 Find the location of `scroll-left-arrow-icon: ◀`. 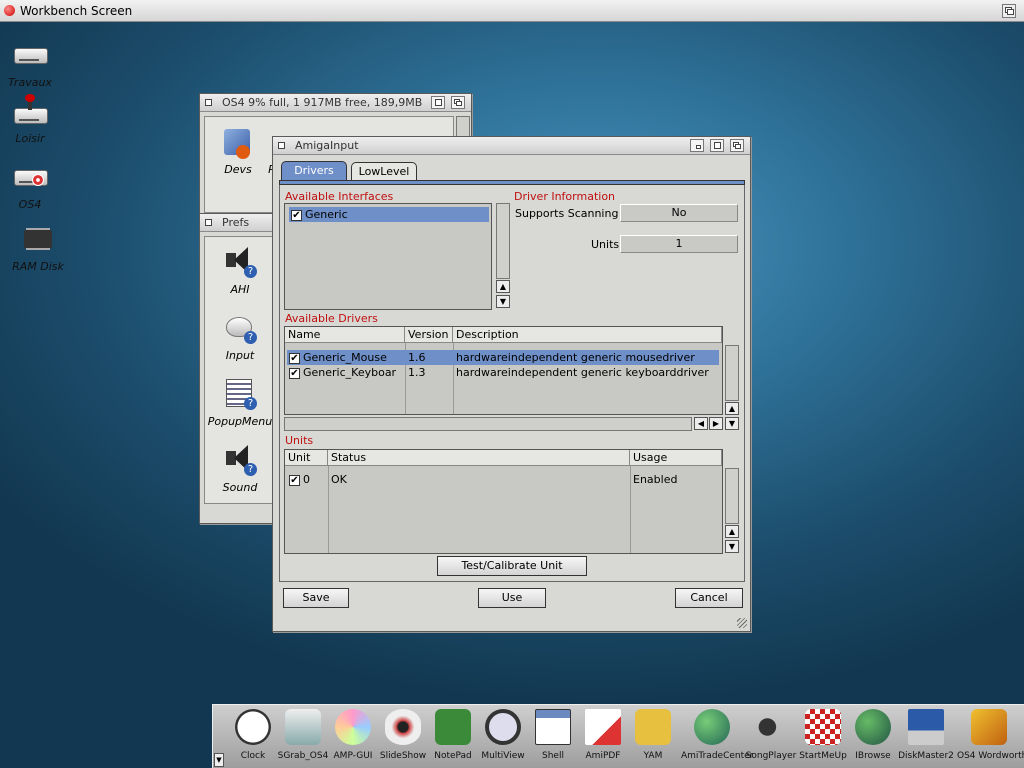

scroll-left-arrow-icon: ◀ is located at coordinates (701, 423).